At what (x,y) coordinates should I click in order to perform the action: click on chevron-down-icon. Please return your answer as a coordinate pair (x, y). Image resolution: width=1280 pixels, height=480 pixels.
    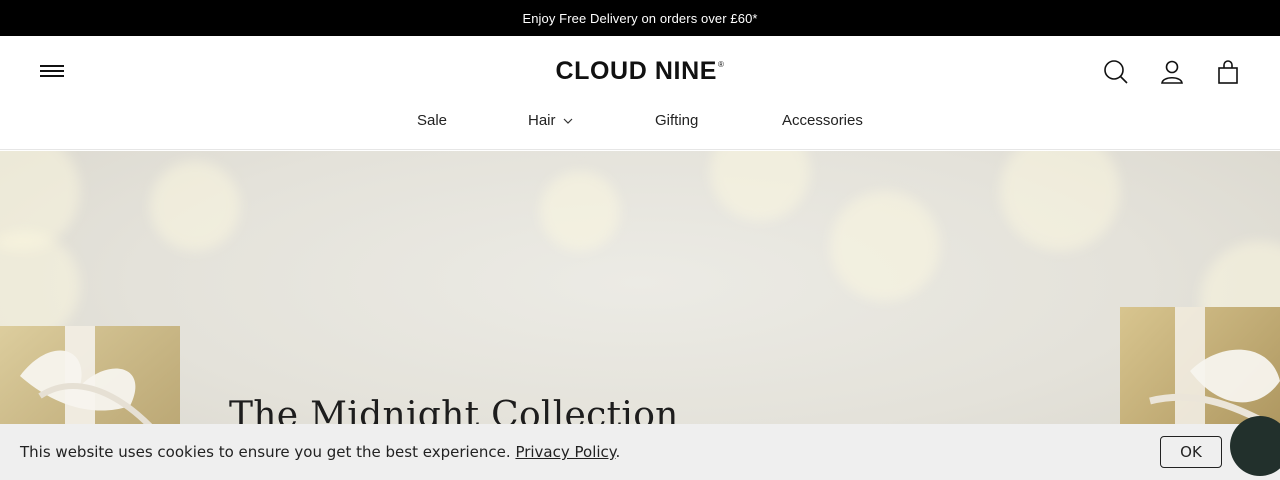
    Looking at the image, I should click on (568, 121).